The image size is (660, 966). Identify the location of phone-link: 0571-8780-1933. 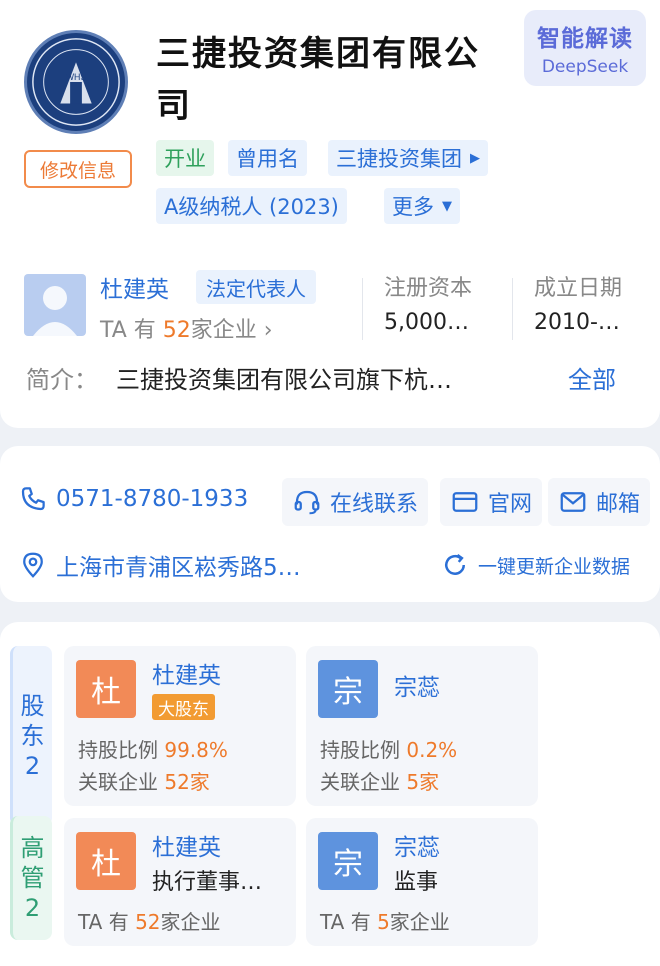
(133, 499).